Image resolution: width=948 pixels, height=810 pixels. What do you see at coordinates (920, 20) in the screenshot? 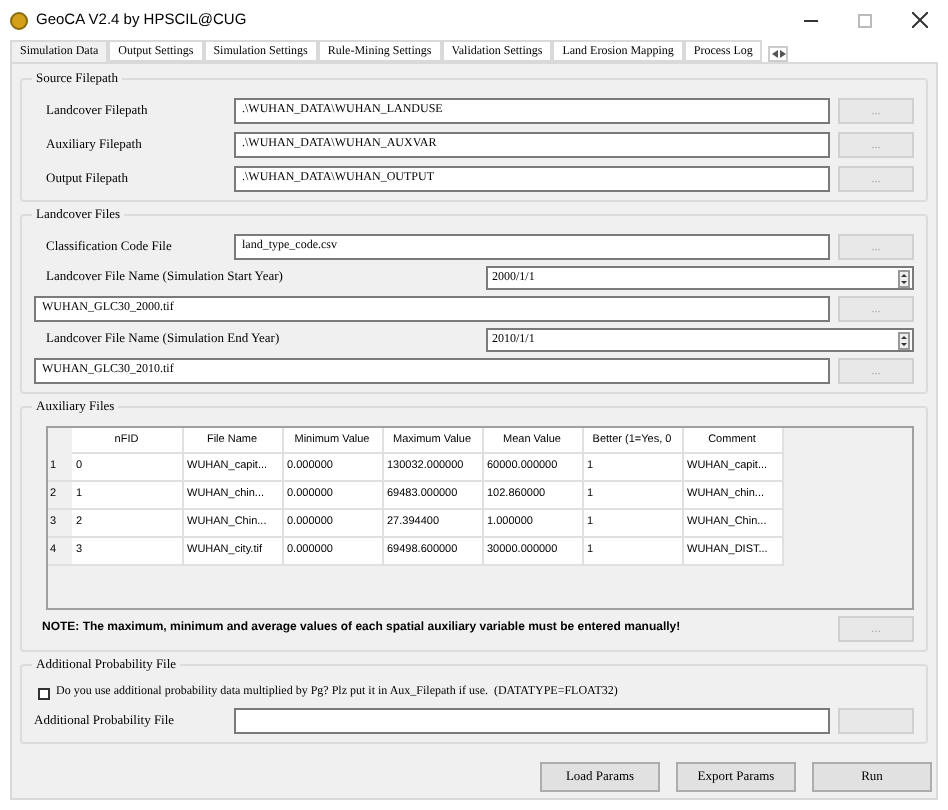
I see `close-icon` at bounding box center [920, 20].